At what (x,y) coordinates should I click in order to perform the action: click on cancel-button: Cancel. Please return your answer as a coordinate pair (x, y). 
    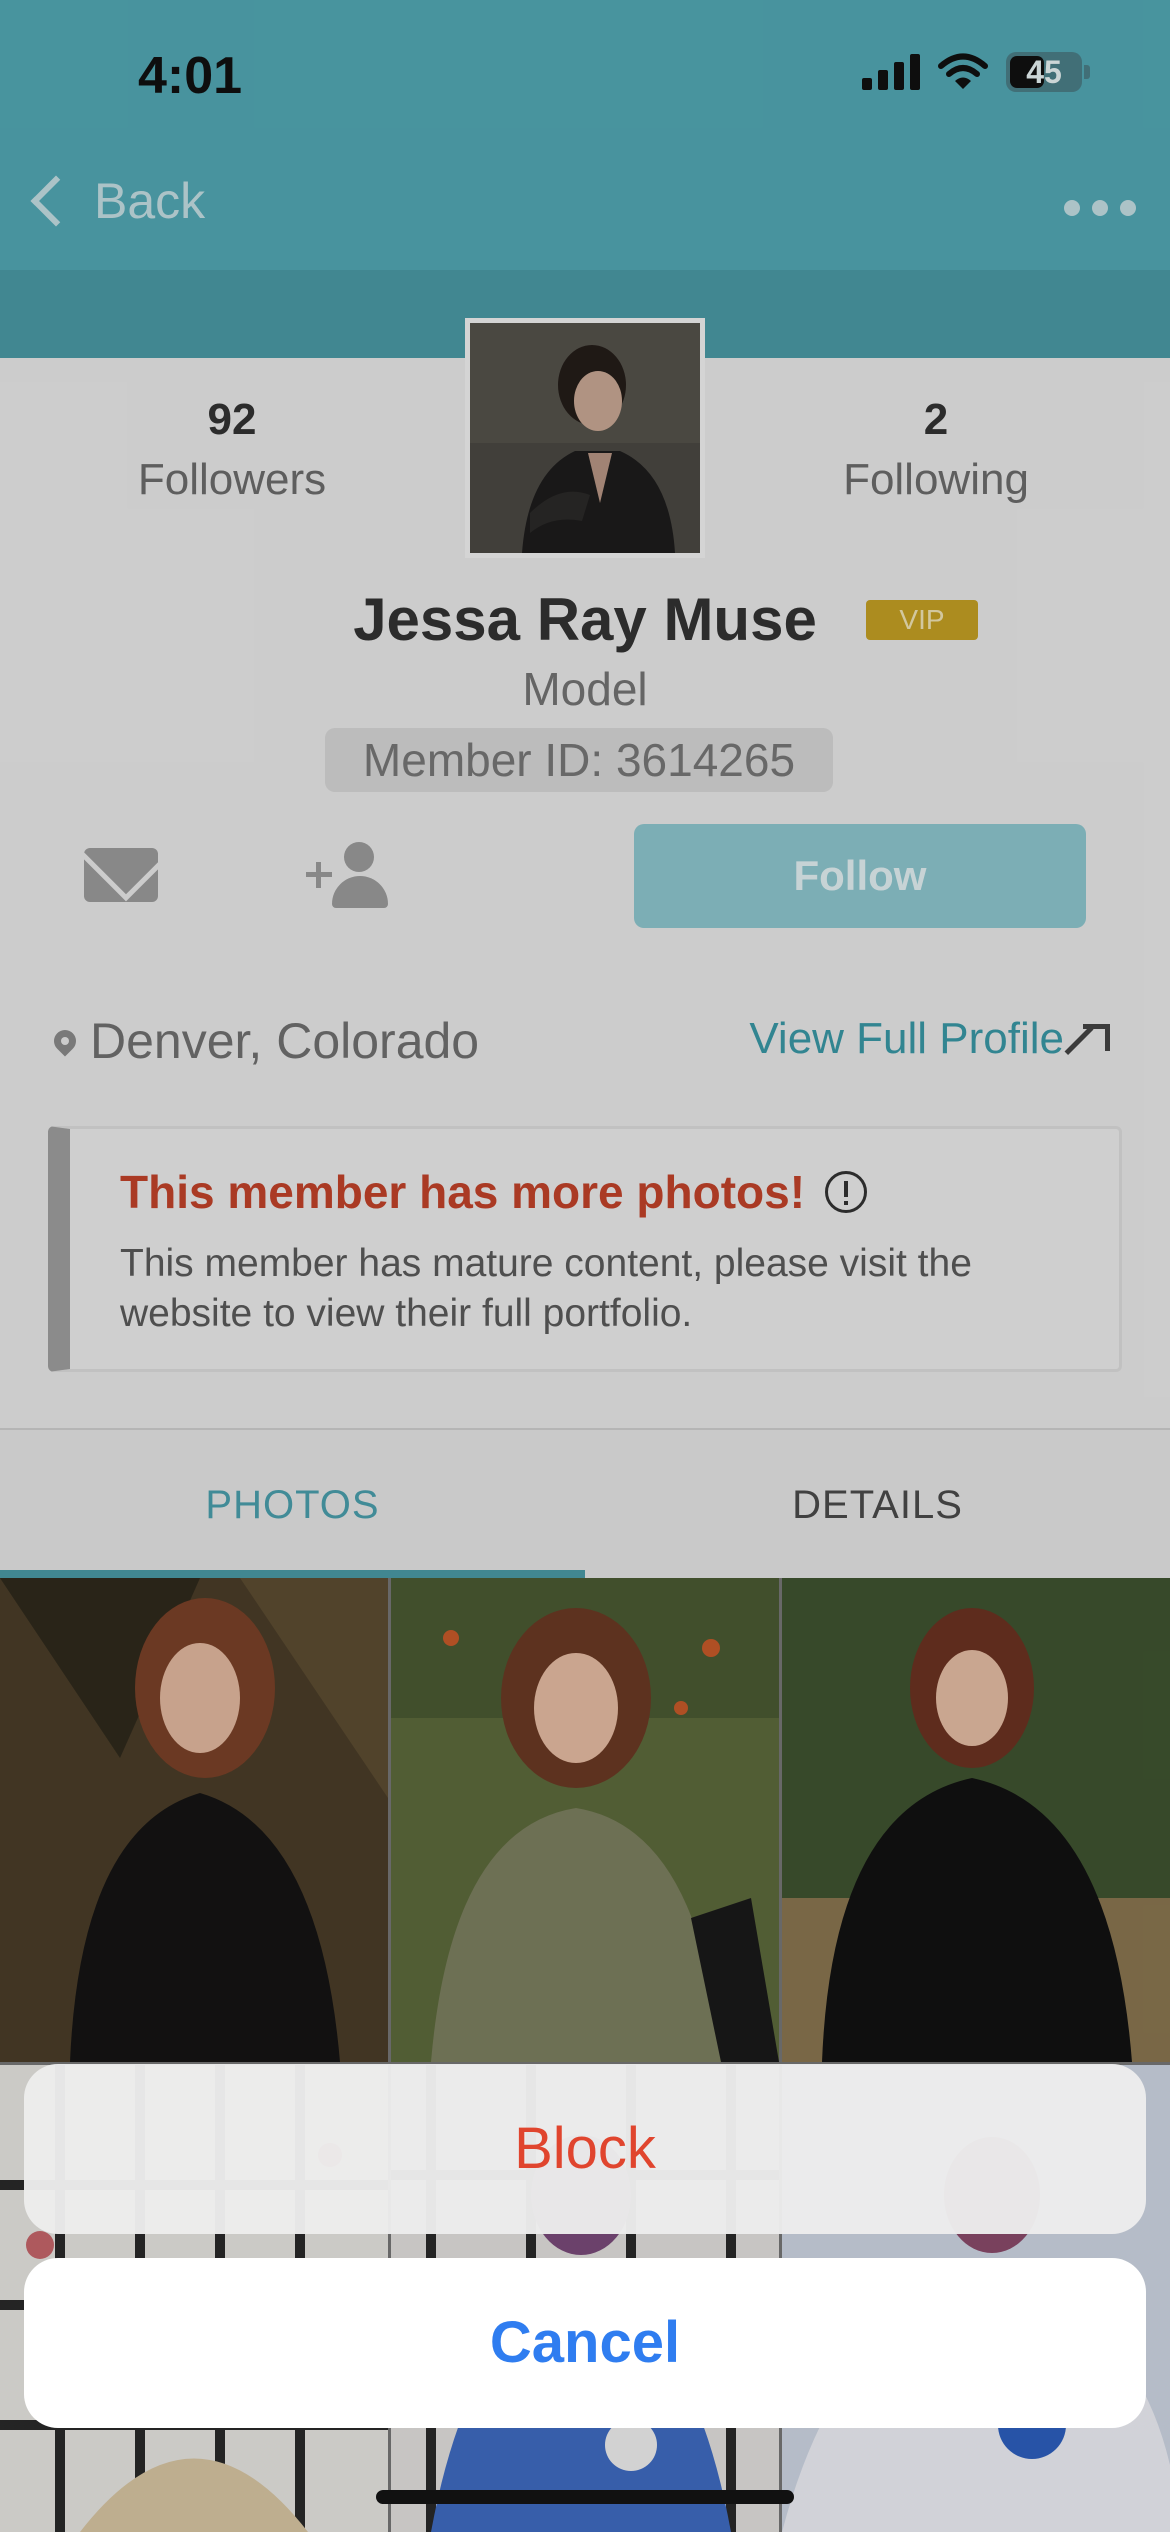
    Looking at the image, I should click on (585, 2343).